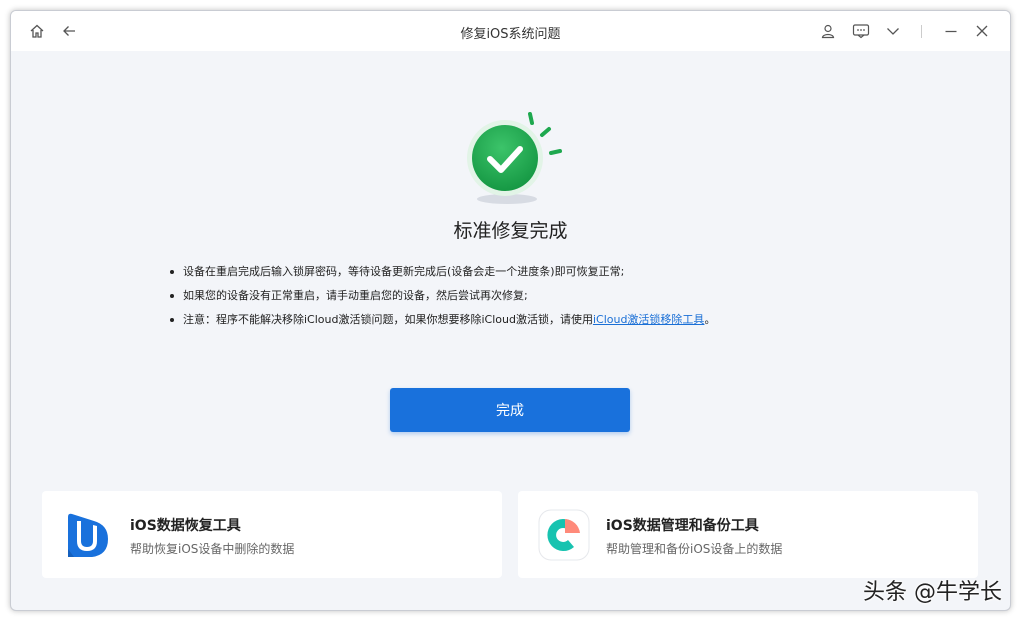 The image size is (1020, 620). Describe the element at coordinates (516, 154) in the screenshot. I see `check-circle-icon` at that location.